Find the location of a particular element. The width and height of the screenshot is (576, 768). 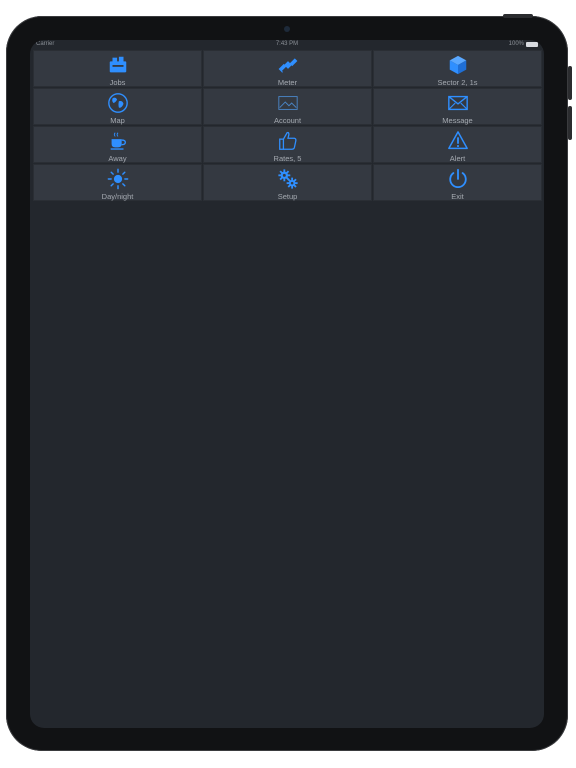

tile-label: Jobs is located at coordinates (117, 82).